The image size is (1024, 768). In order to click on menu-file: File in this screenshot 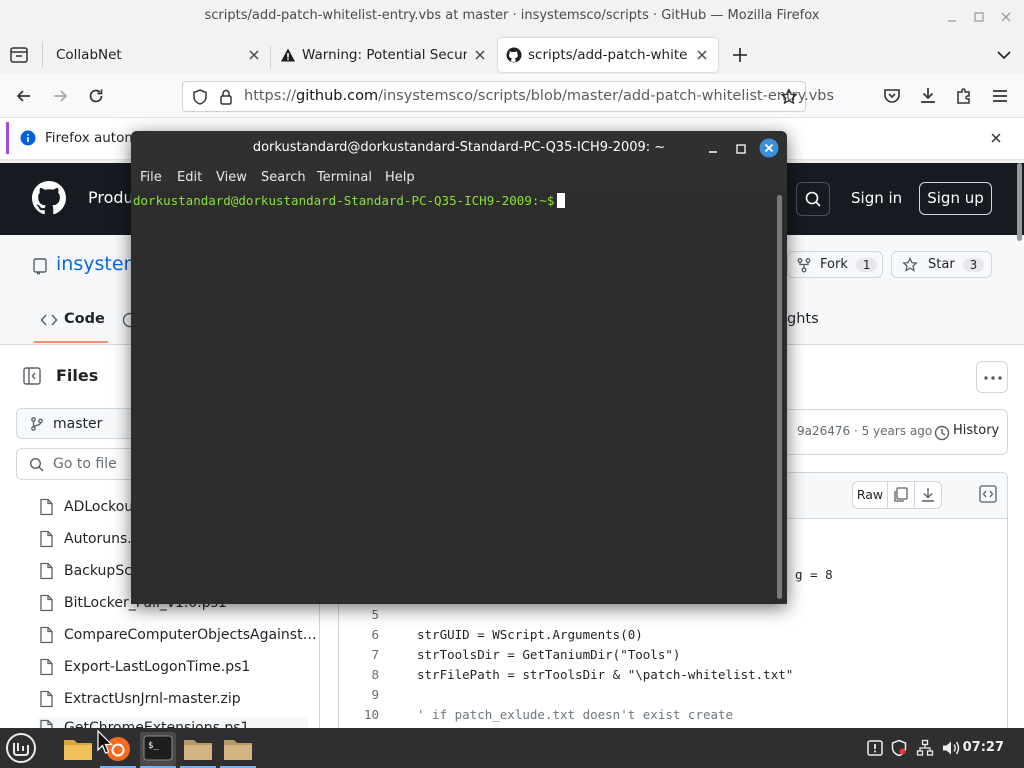, I will do `click(151, 177)`.